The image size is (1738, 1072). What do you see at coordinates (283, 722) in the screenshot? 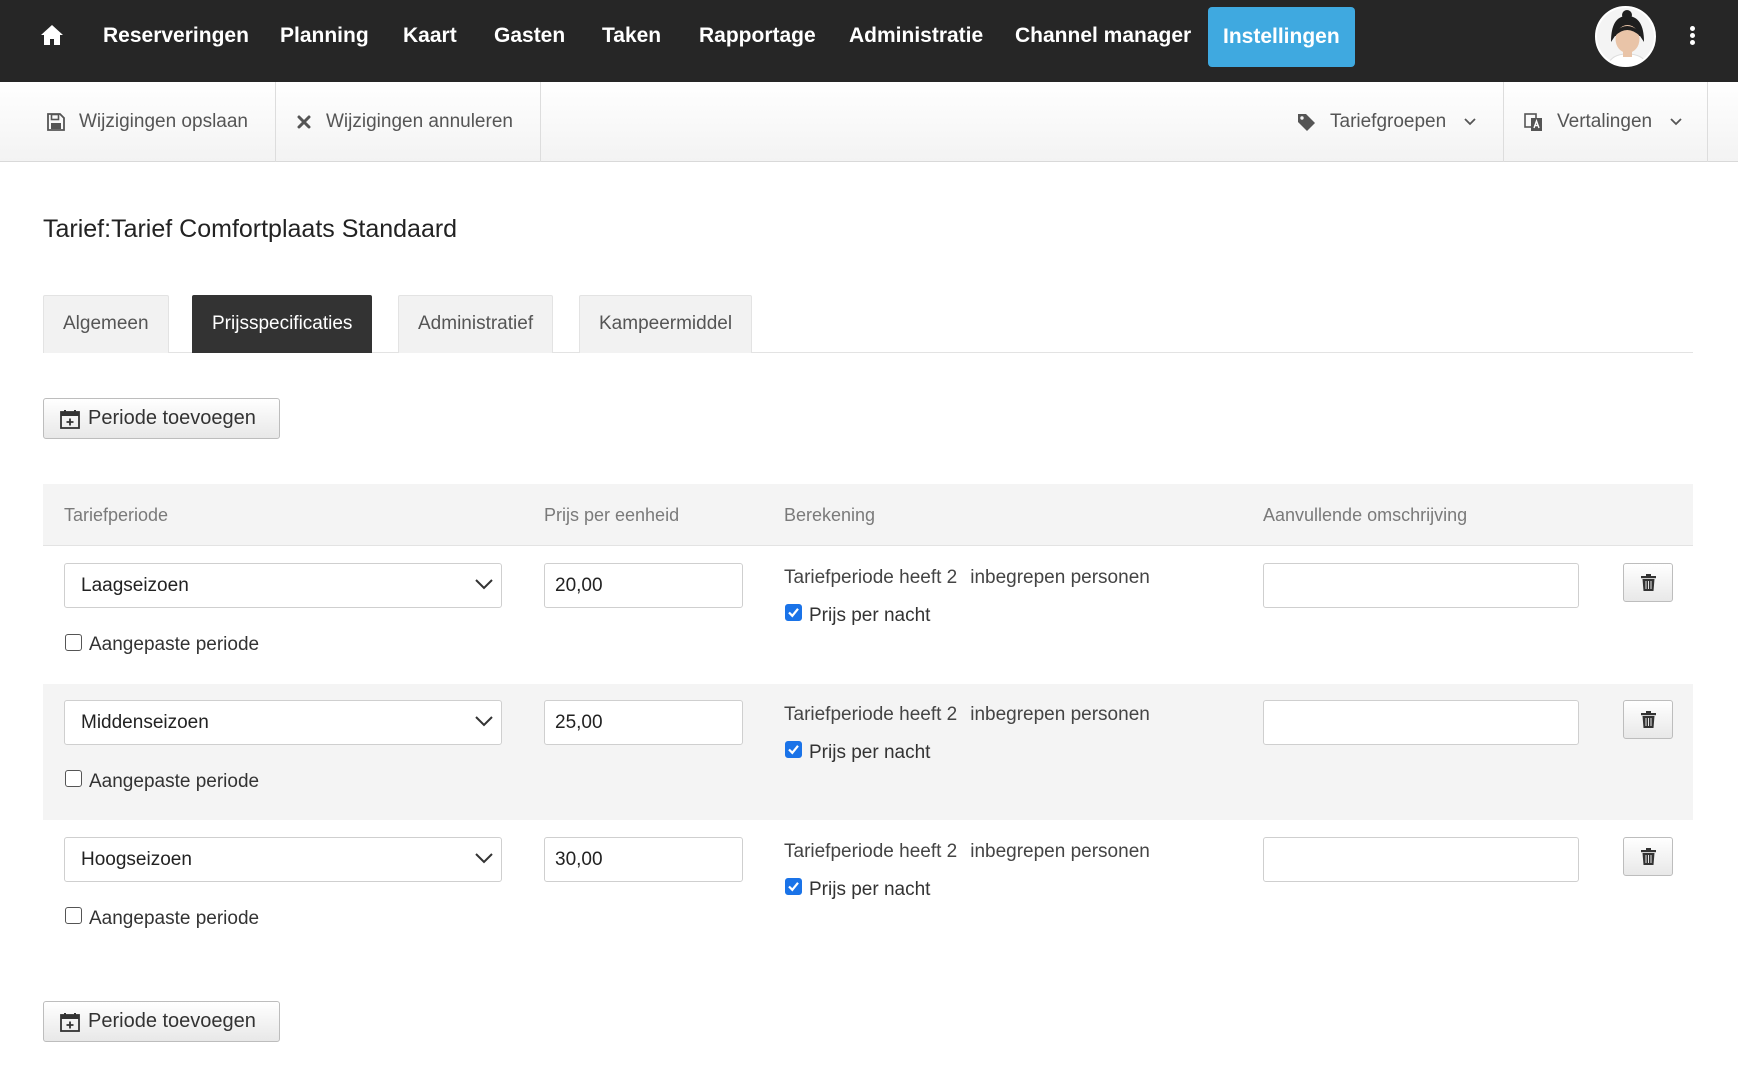
I see `period-select: Middenseizoen` at bounding box center [283, 722].